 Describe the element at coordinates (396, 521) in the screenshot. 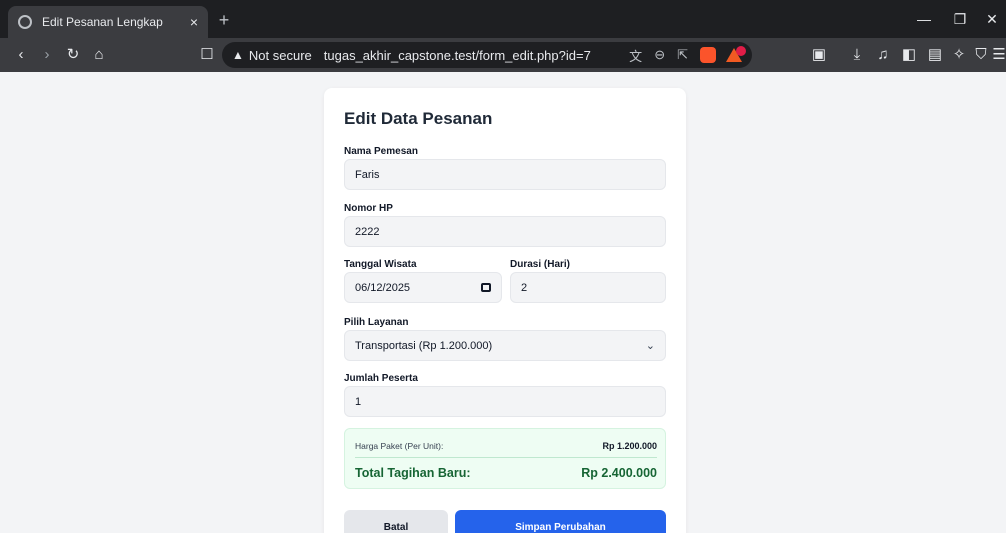

I see `cancel-button: Batal` at that location.